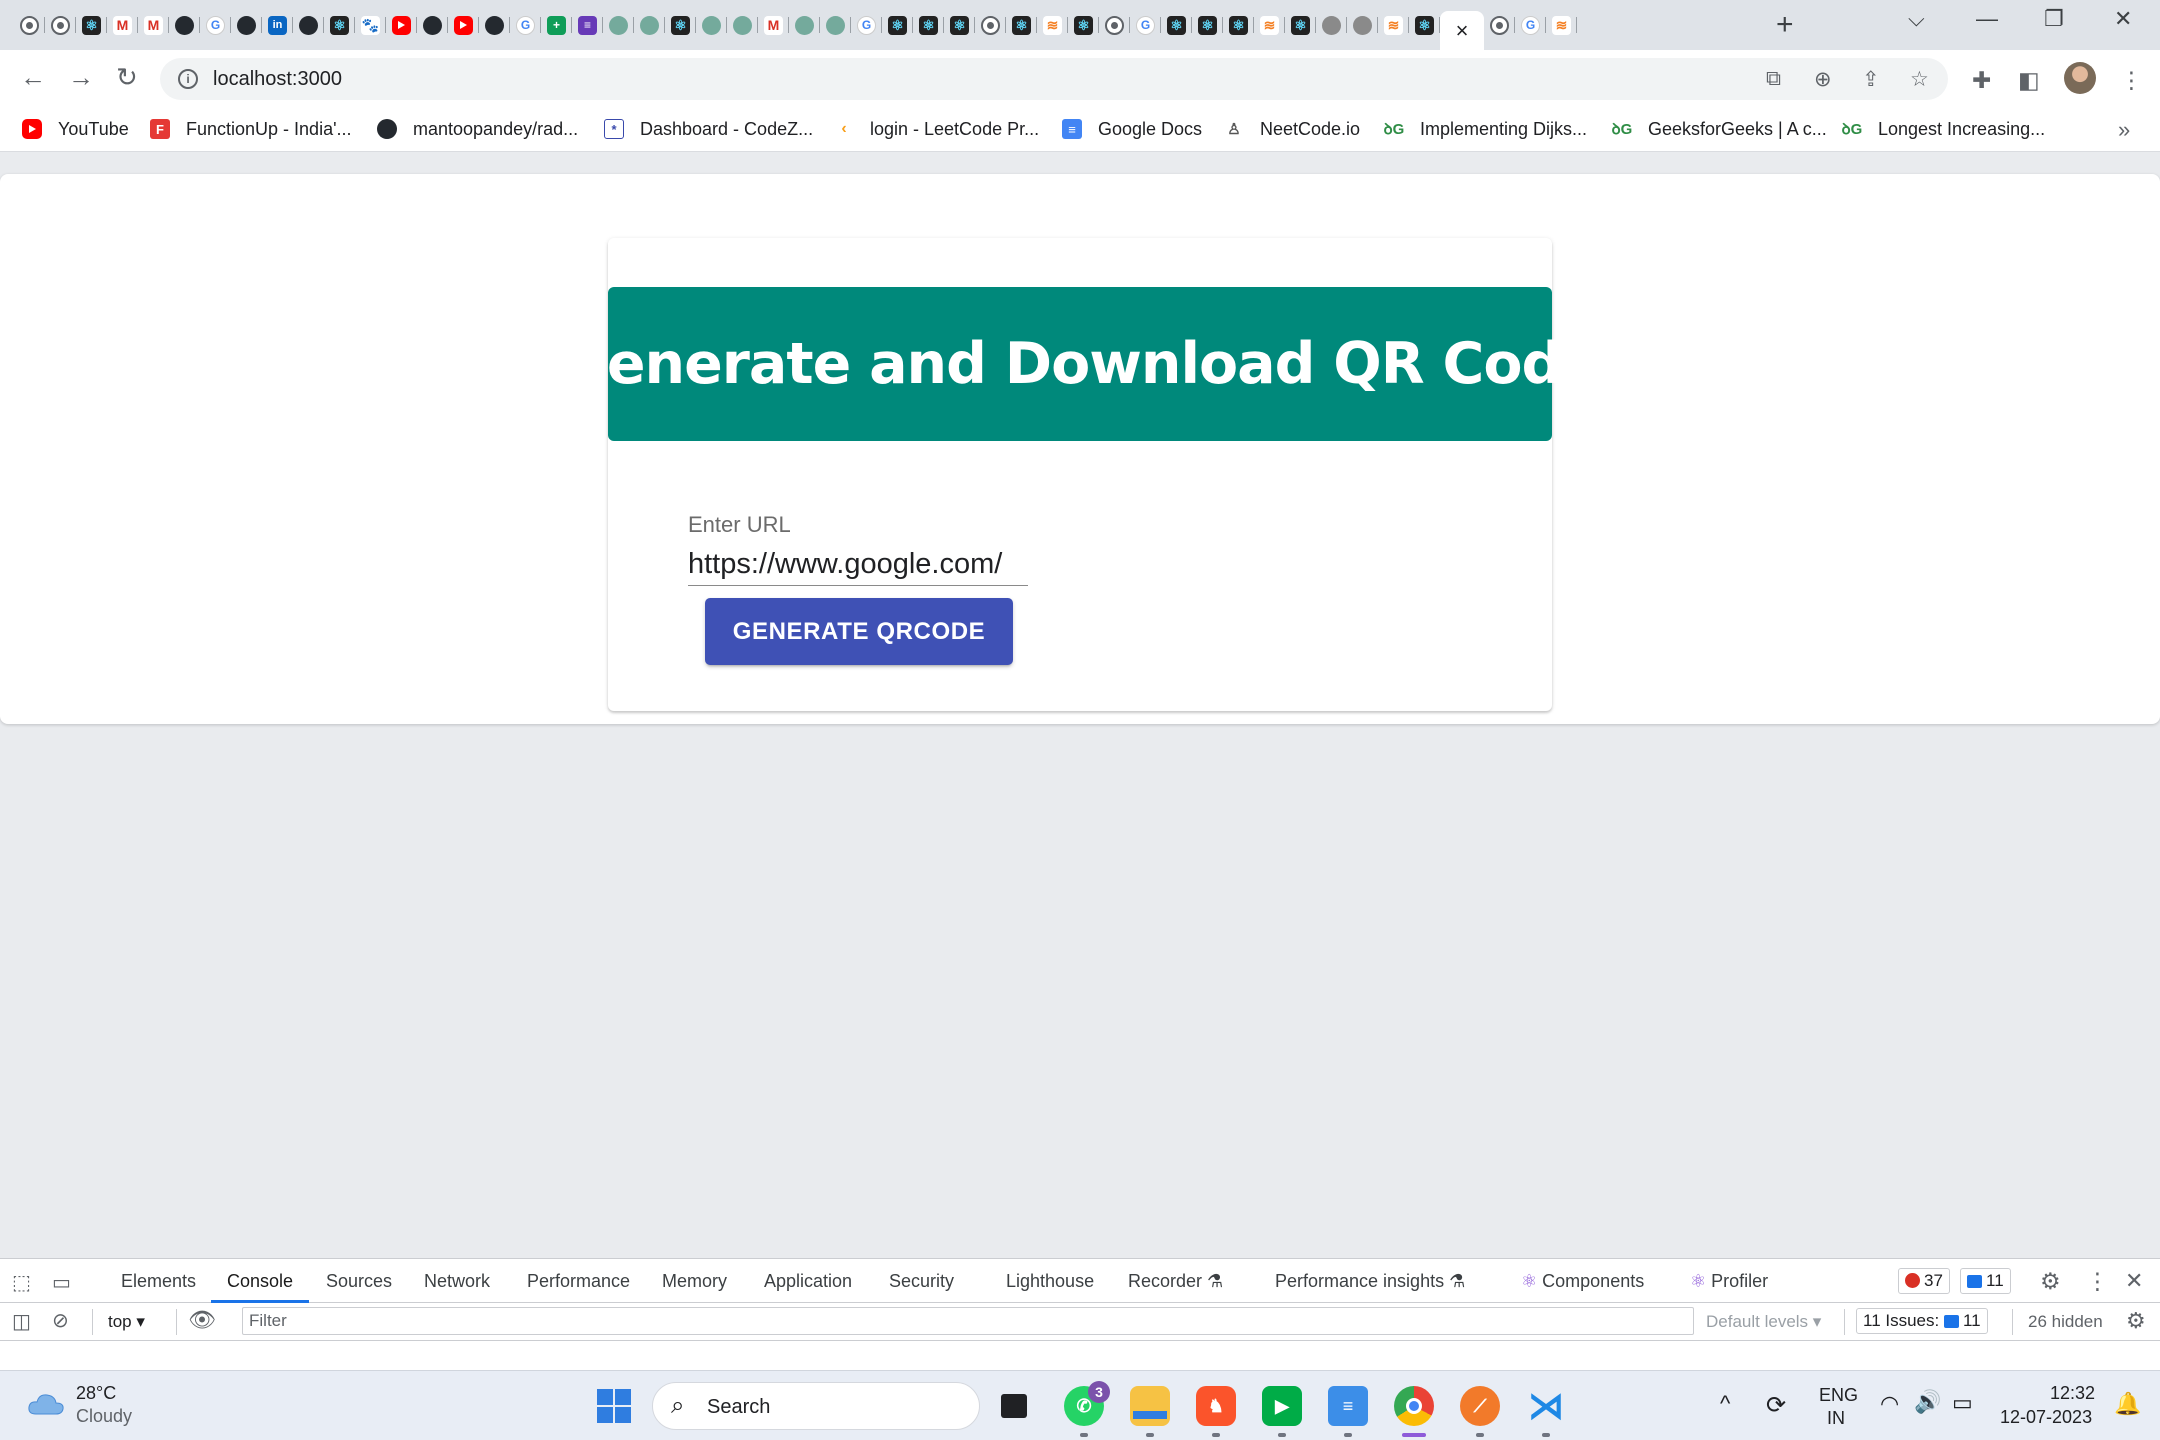 This screenshot has height=1440, width=2160. Describe the element at coordinates (158, 1281) in the screenshot. I see `tab-elements: Elements` at that location.